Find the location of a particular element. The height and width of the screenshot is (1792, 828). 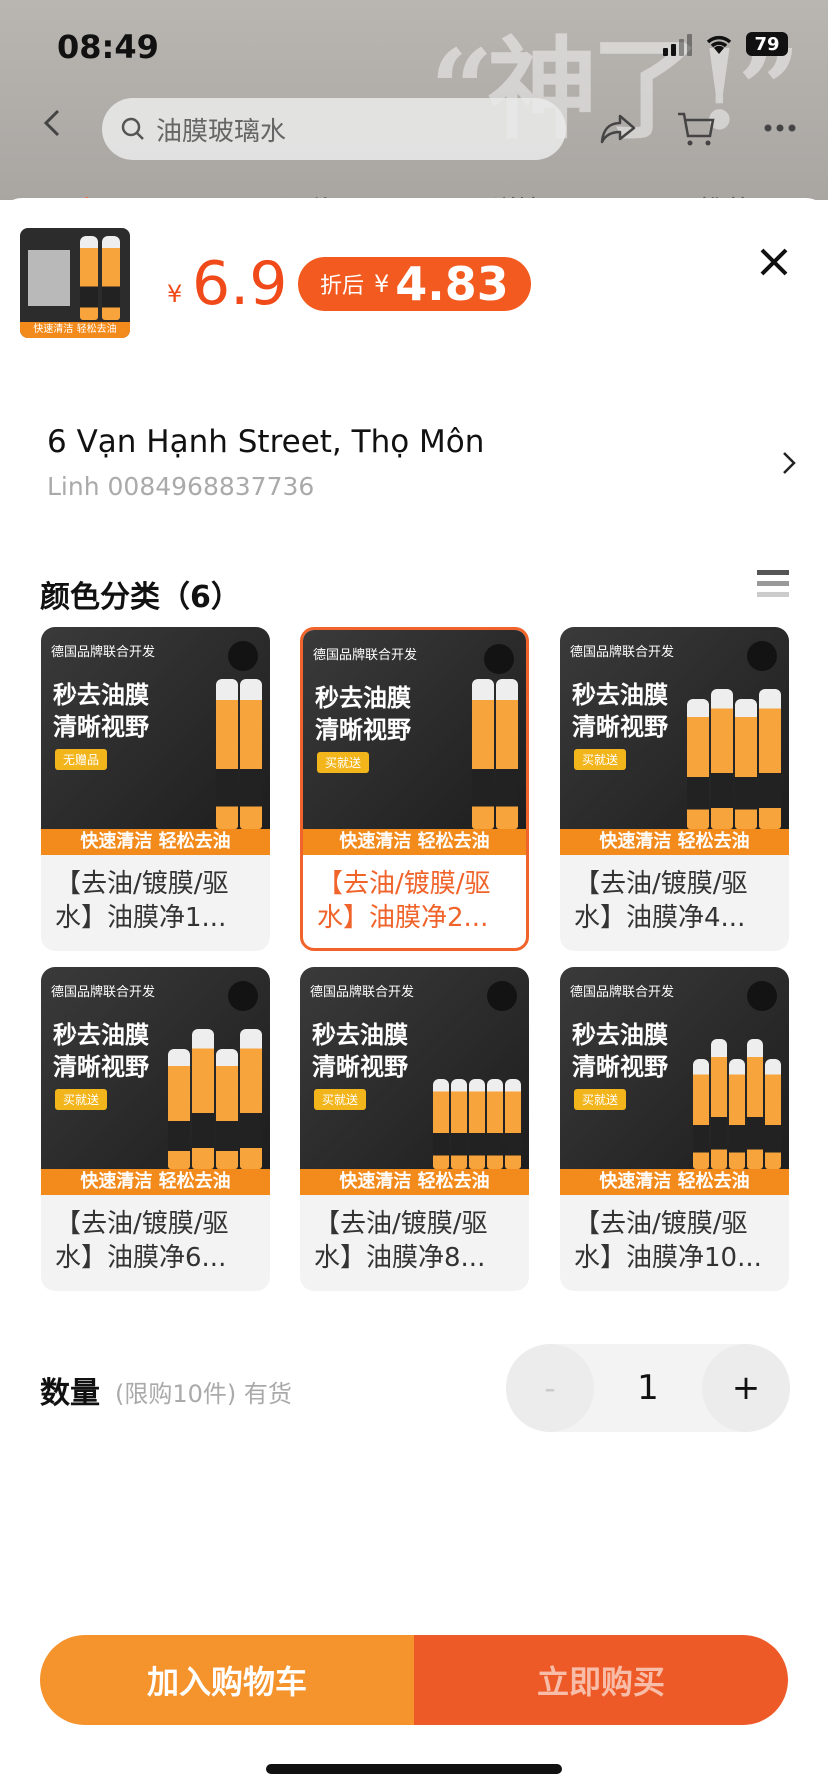

list-view-icon is located at coordinates (773, 584).